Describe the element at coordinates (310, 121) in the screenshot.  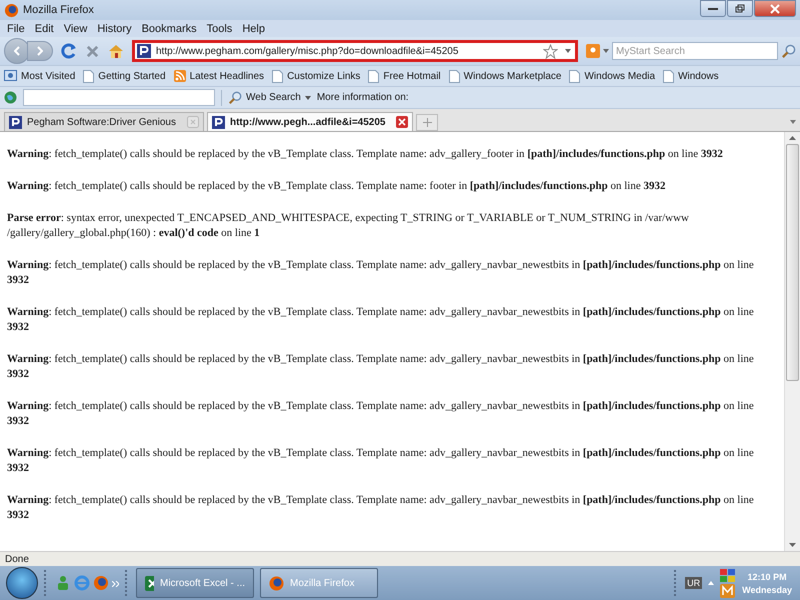
I see `browser-tab: http://www.pegh...adfile&i=45205` at that location.